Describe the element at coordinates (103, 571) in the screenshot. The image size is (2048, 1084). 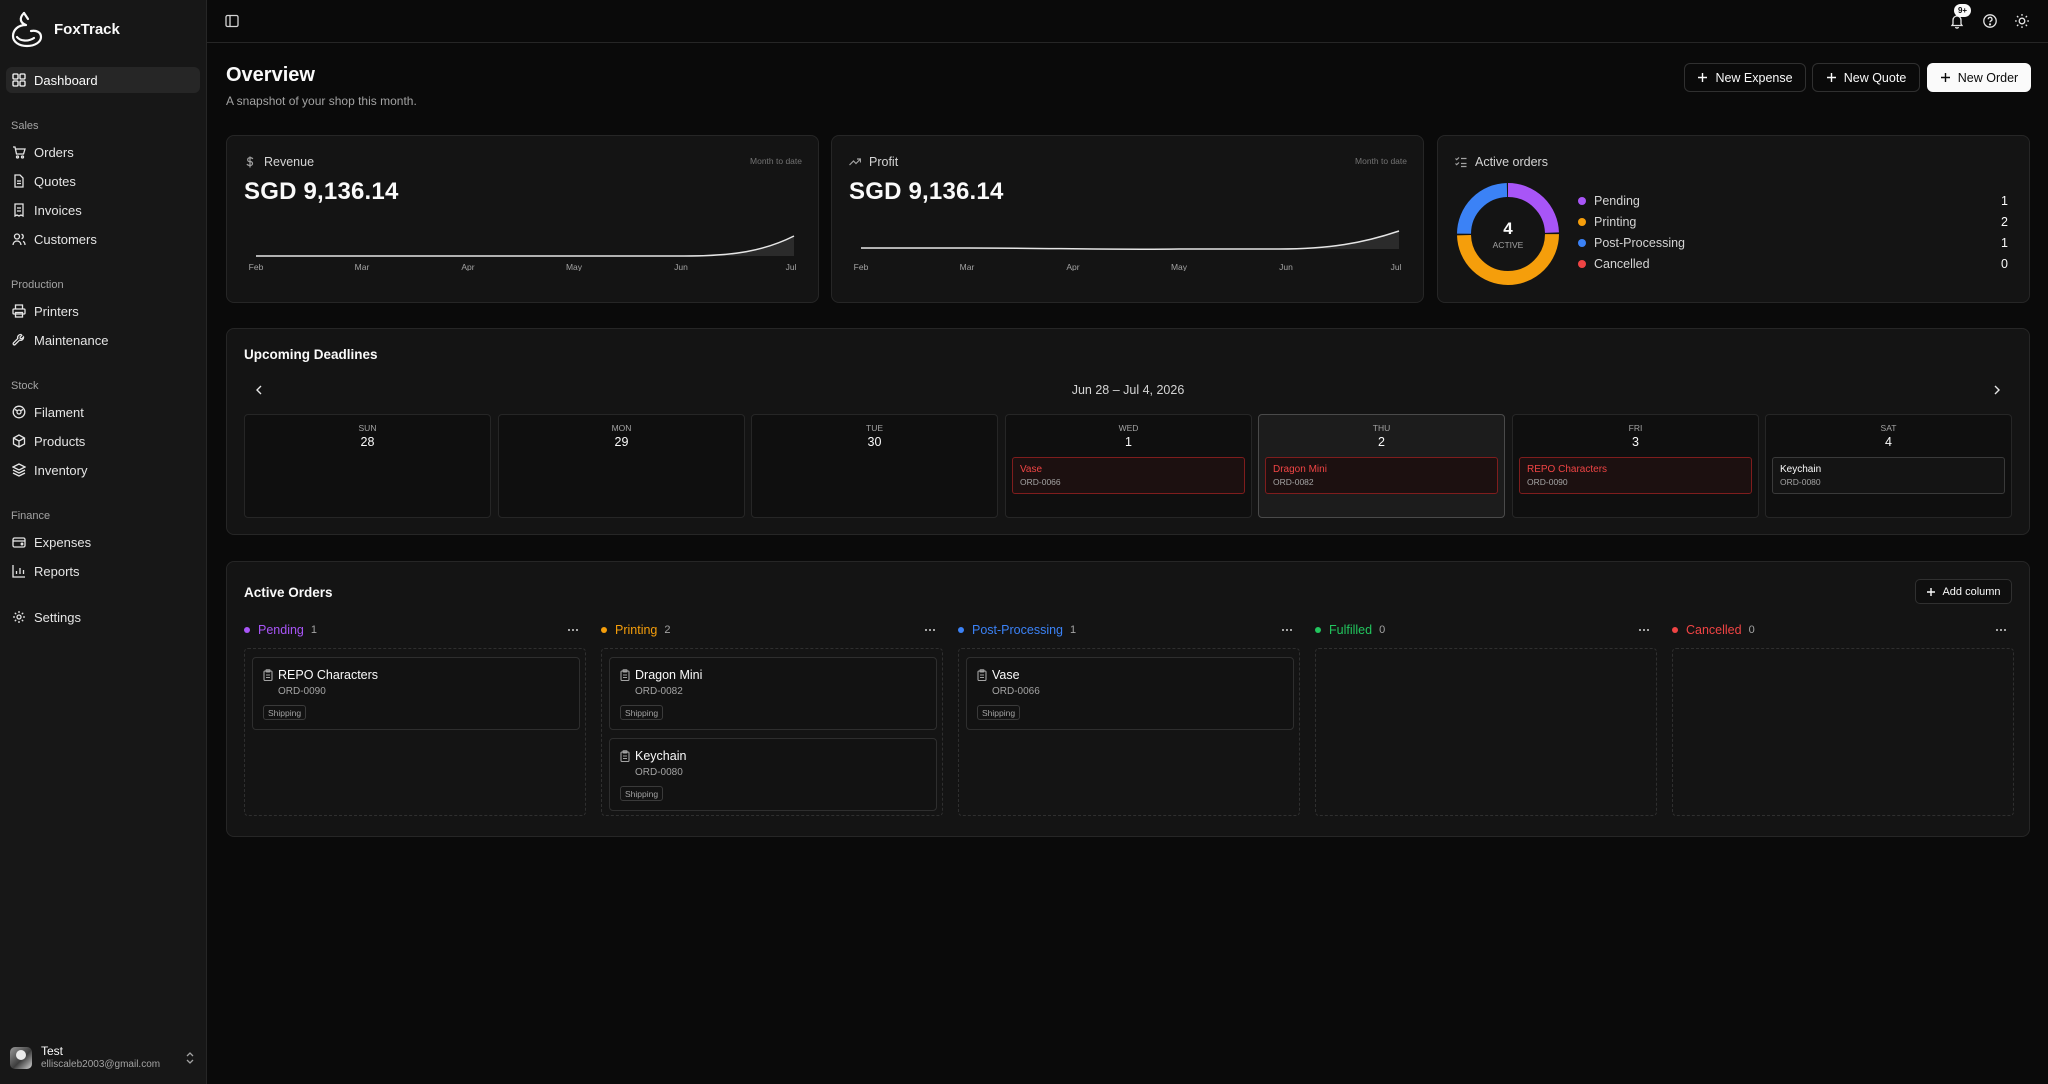
I see `sidebar-item-reports: Reports` at that location.